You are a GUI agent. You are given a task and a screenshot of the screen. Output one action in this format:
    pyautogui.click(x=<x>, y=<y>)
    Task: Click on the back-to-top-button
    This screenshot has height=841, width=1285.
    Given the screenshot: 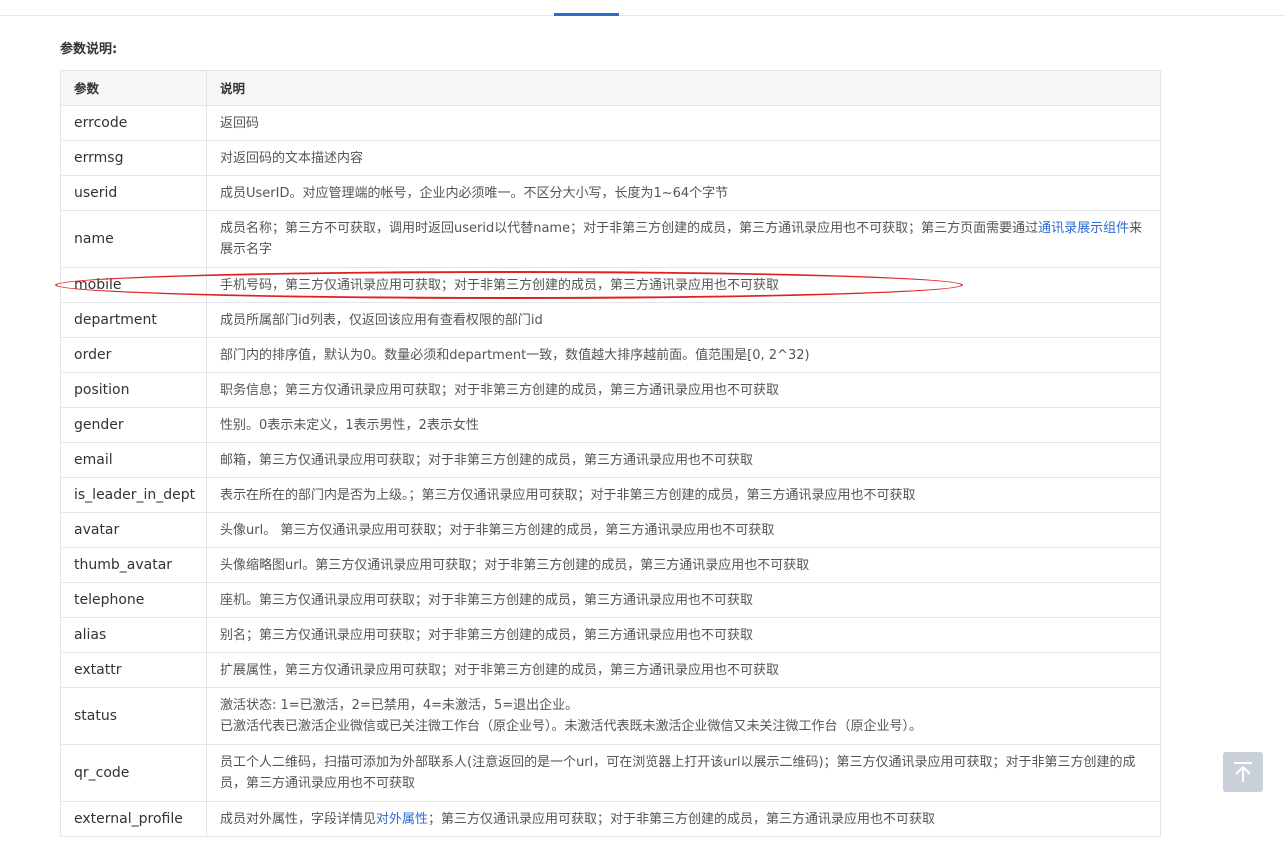 What is the action you would take?
    pyautogui.click(x=1243, y=772)
    